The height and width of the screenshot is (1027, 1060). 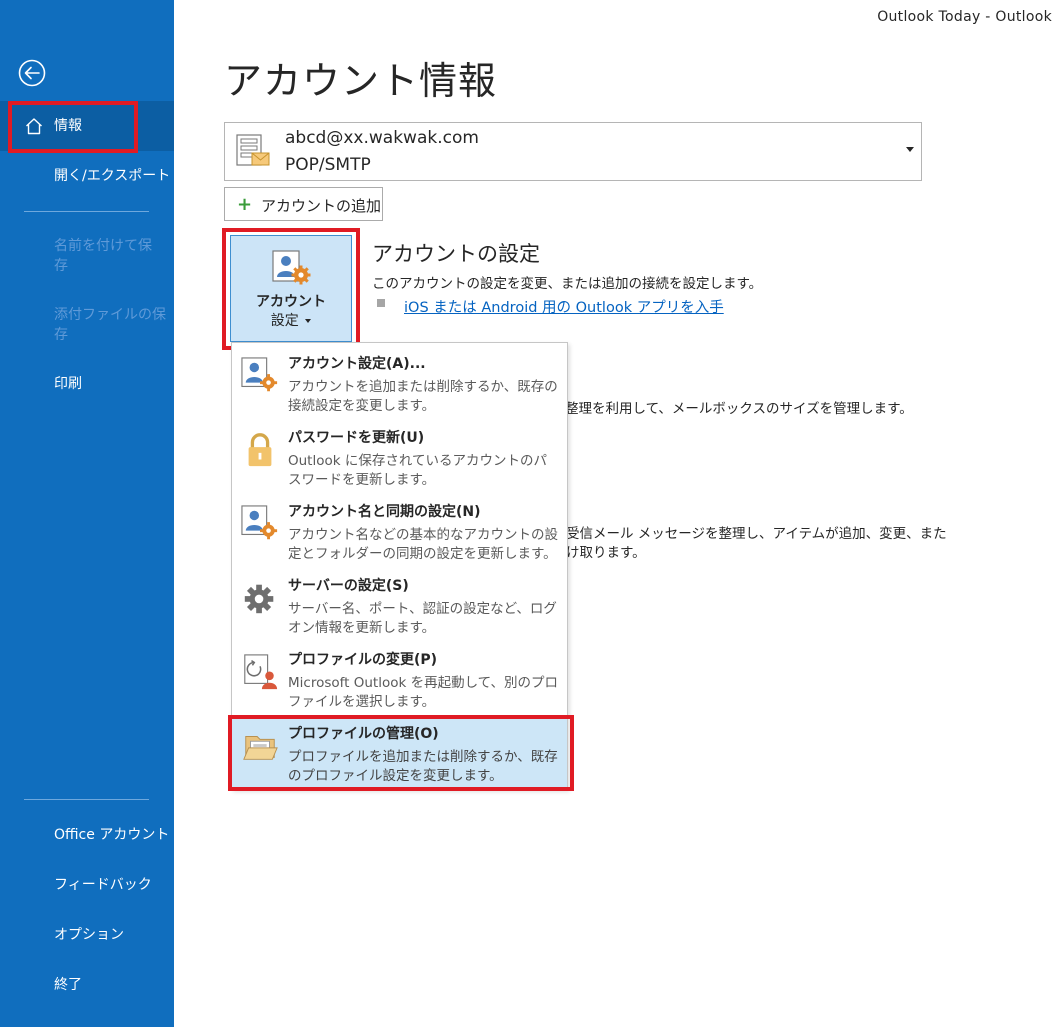 What do you see at coordinates (32, 73) in the screenshot?
I see `back-arrow-icon` at bounding box center [32, 73].